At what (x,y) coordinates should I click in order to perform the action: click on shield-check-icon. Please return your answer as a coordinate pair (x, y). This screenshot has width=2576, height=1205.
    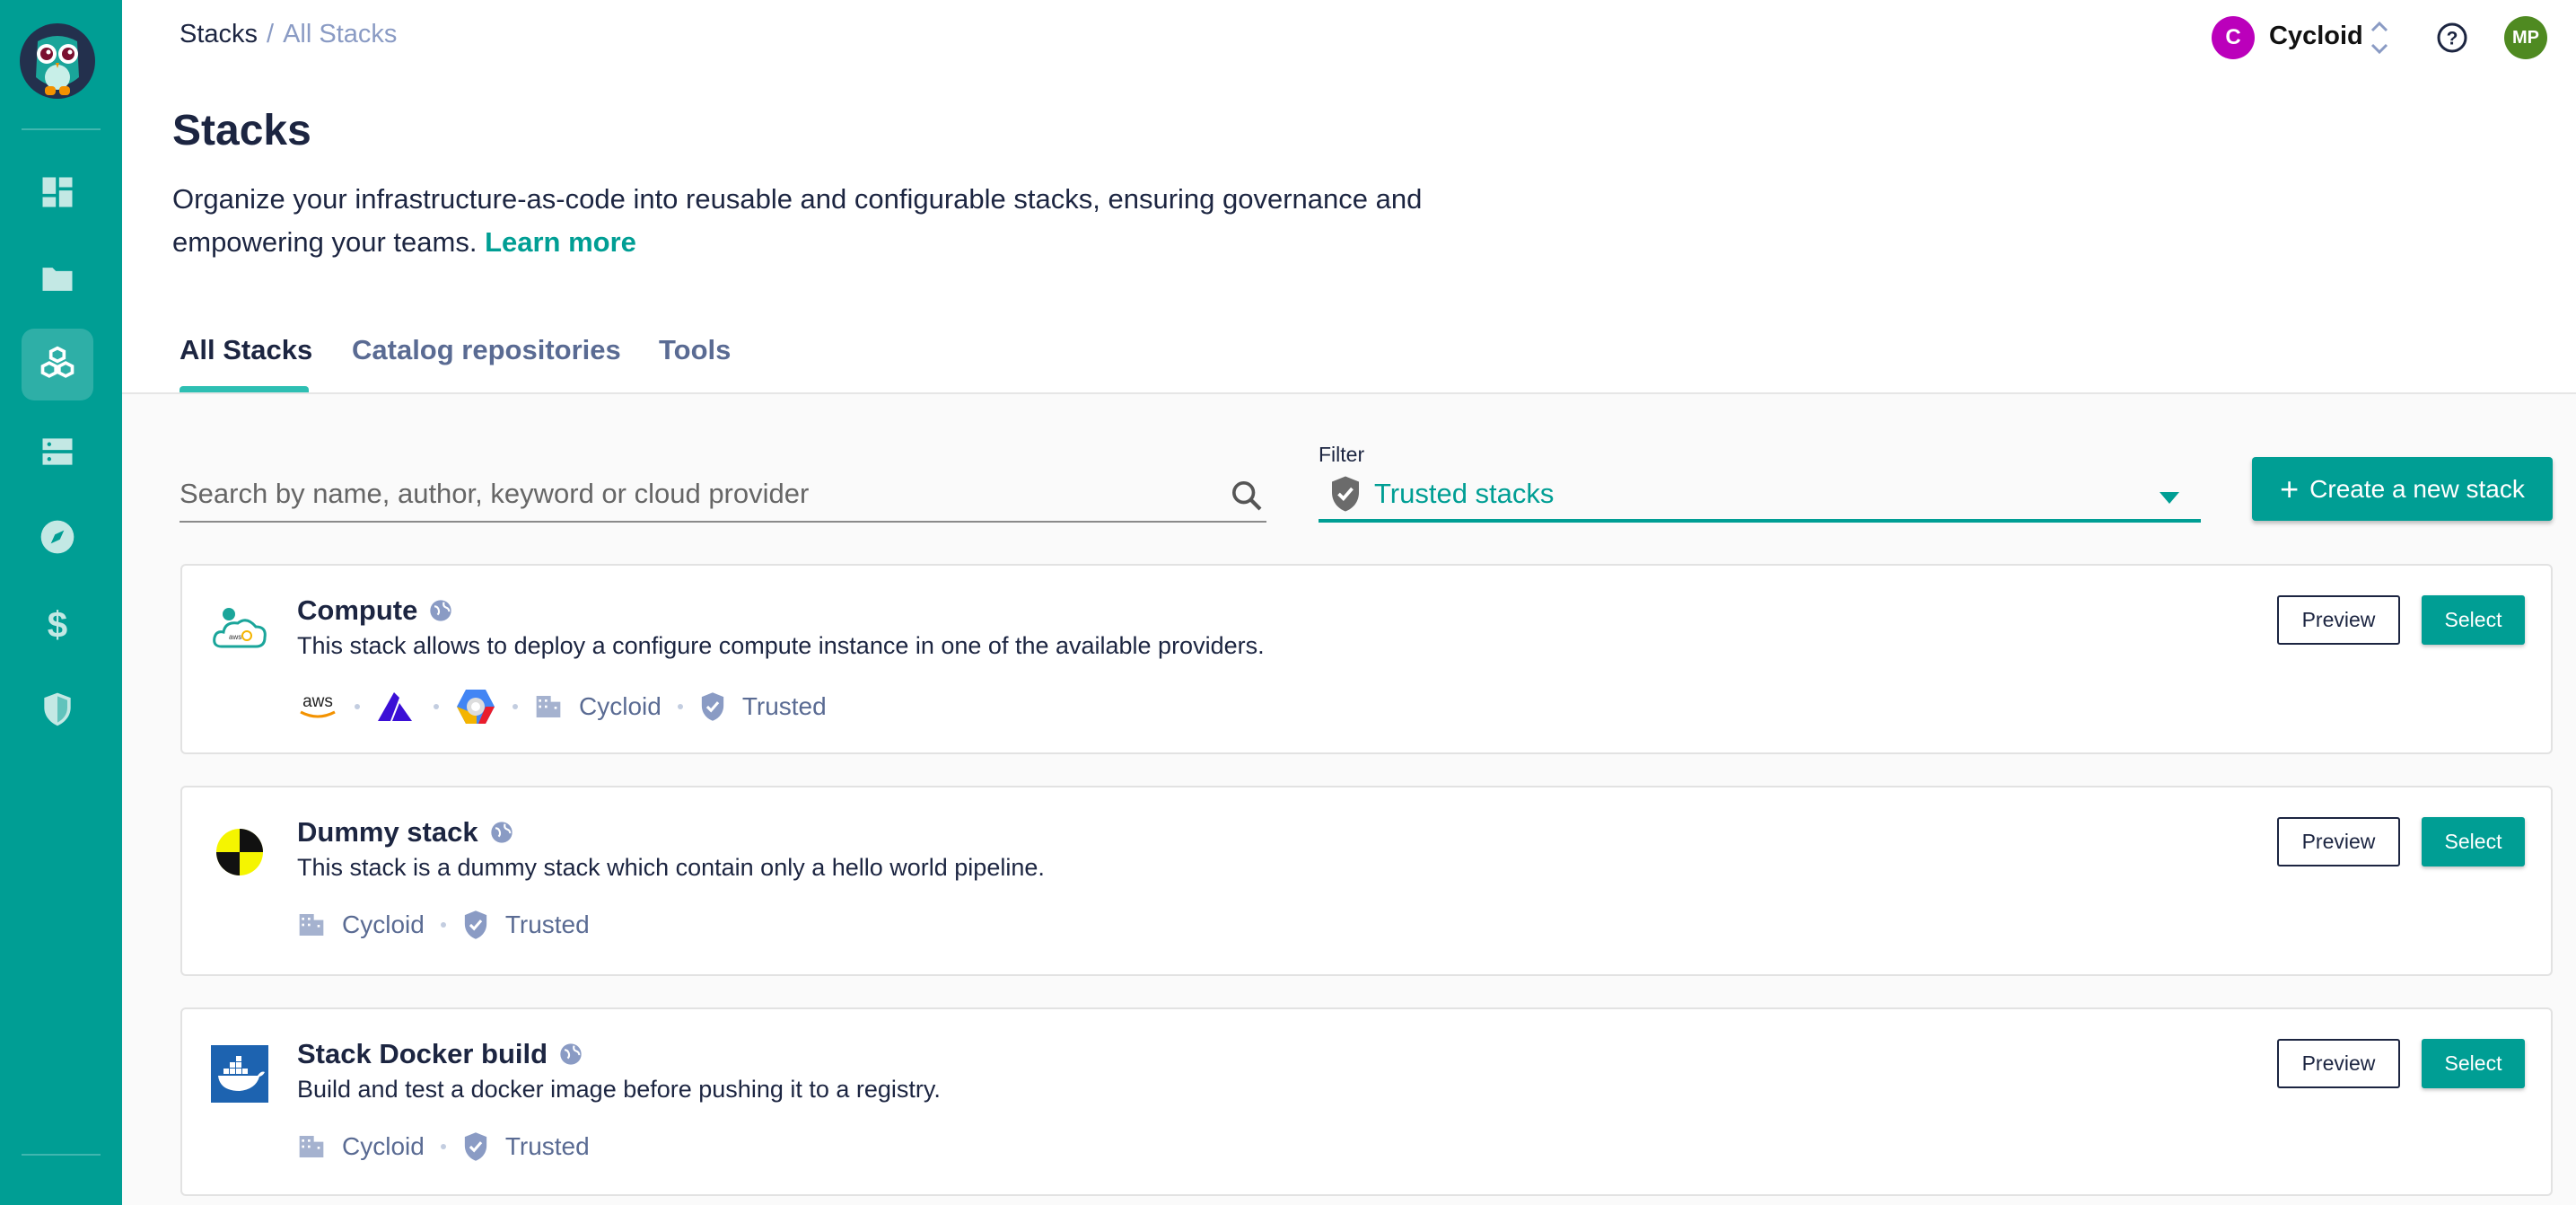
    Looking at the image, I should click on (1345, 494).